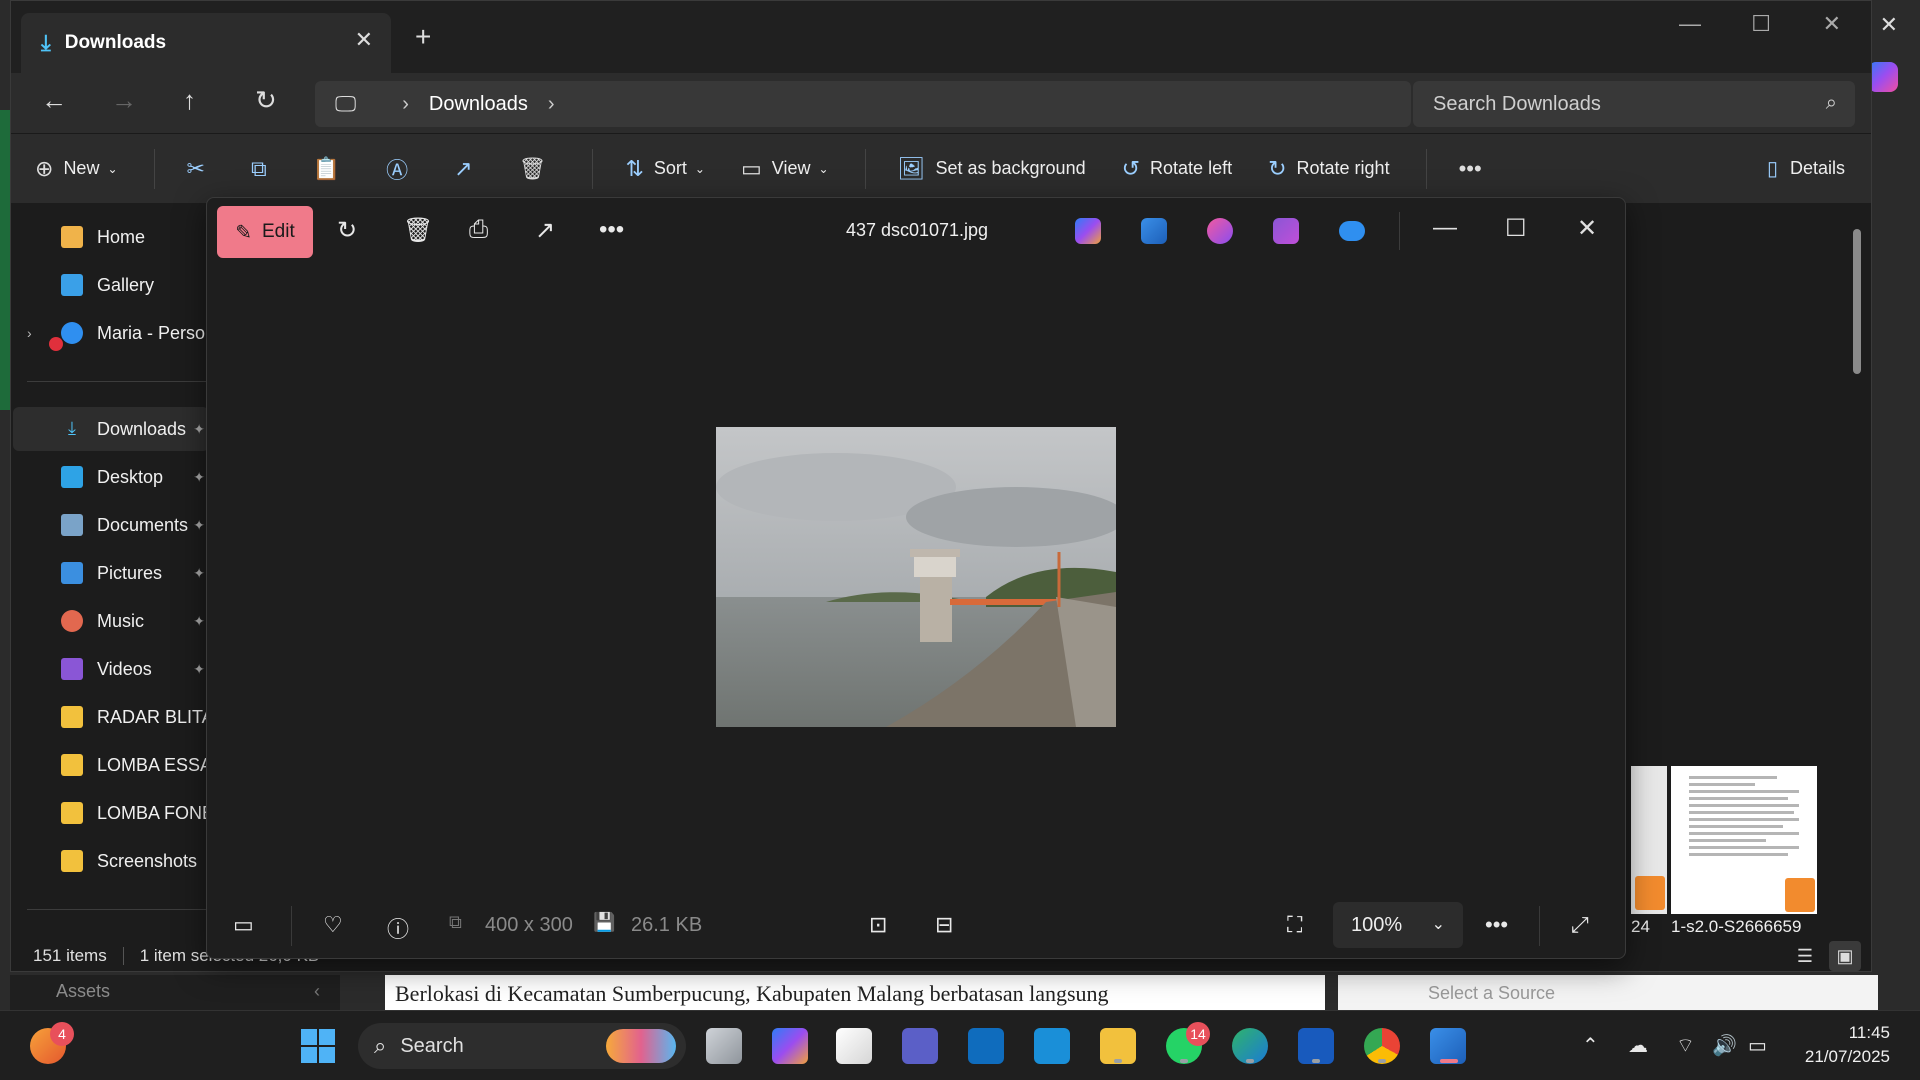  I want to click on teams-icon, so click(920, 1046).